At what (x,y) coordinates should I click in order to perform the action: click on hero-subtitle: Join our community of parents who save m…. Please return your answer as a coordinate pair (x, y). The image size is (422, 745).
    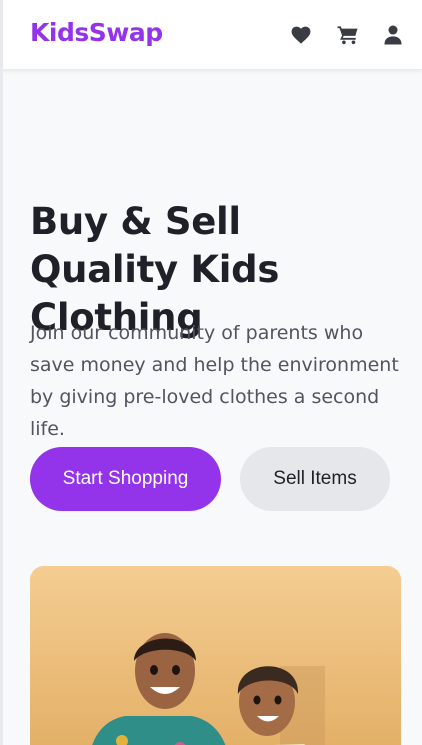
    Looking at the image, I should click on (214, 381).